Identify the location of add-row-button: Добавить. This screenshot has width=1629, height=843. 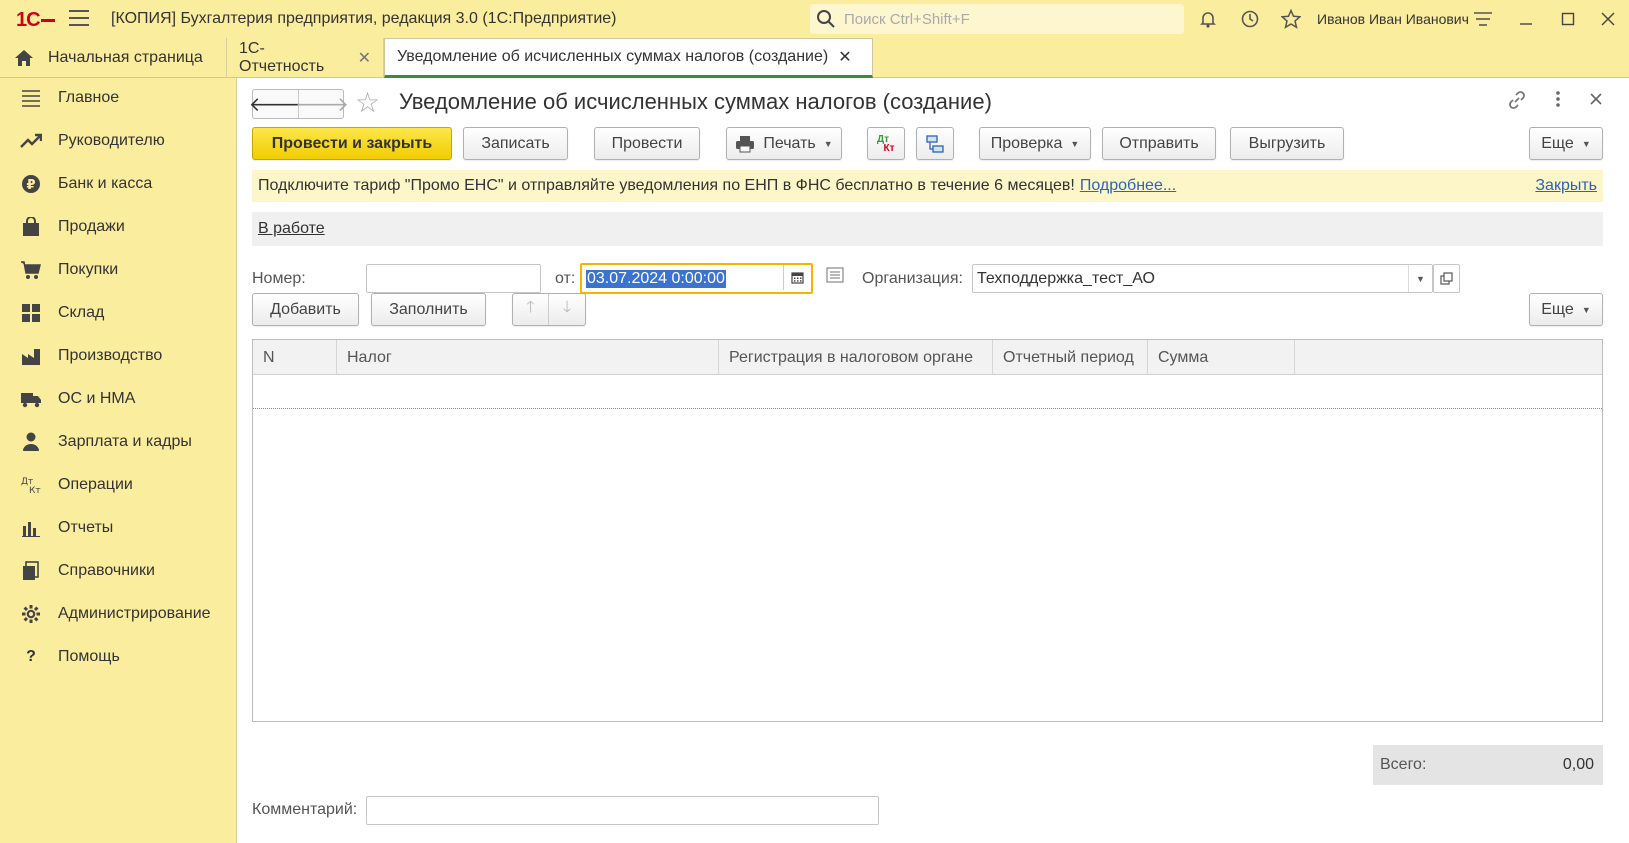
(305, 309).